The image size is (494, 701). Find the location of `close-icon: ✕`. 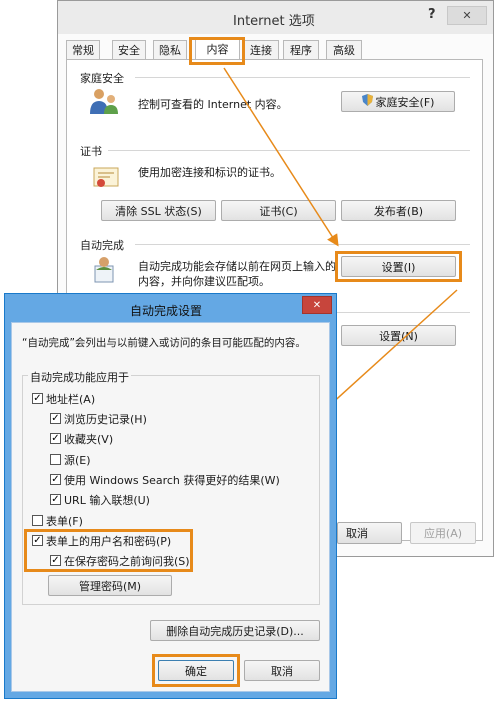

close-icon: ✕ is located at coordinates (317, 305).